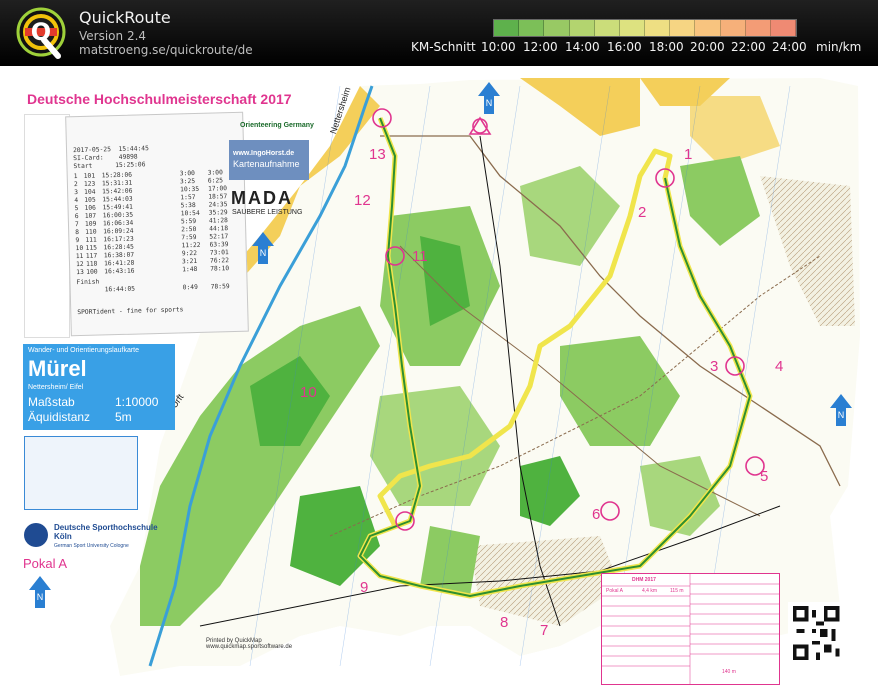 Image resolution: width=878 pixels, height=687 pixels. Describe the element at coordinates (308, 392) in the screenshot. I see `control-number: 10` at that location.